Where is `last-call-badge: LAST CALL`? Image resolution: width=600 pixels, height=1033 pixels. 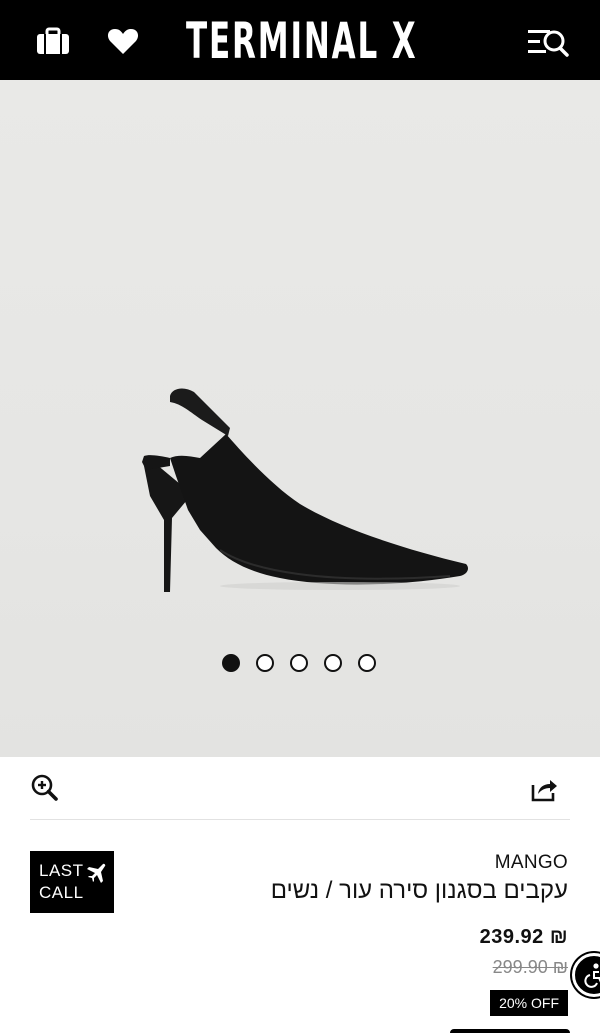
last-call-badge: LAST CALL is located at coordinates (72, 882).